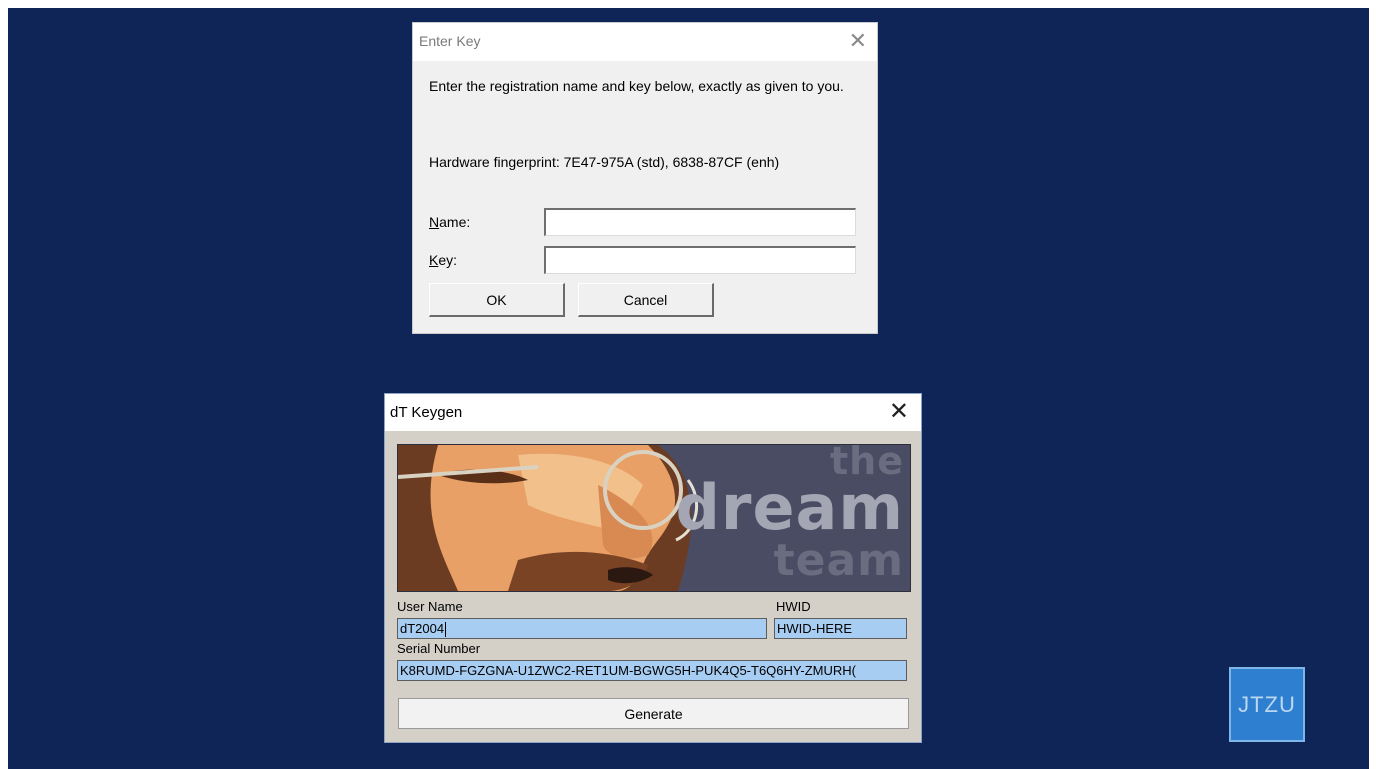 This screenshot has height=769, width=1376. I want to click on keygen-title: dT Keygen, so click(426, 412).